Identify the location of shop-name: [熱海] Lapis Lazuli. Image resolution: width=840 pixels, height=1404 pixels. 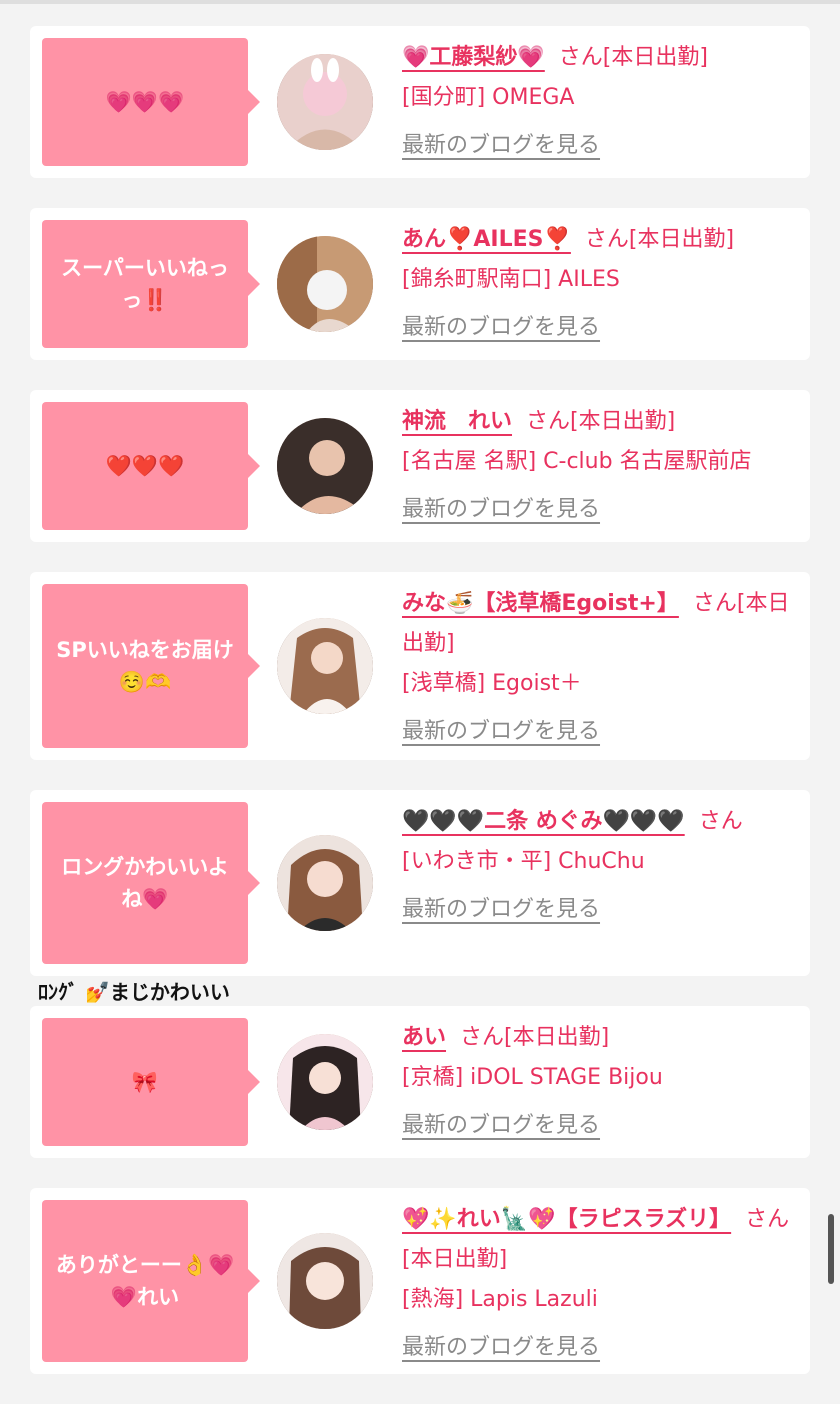
(500, 1299).